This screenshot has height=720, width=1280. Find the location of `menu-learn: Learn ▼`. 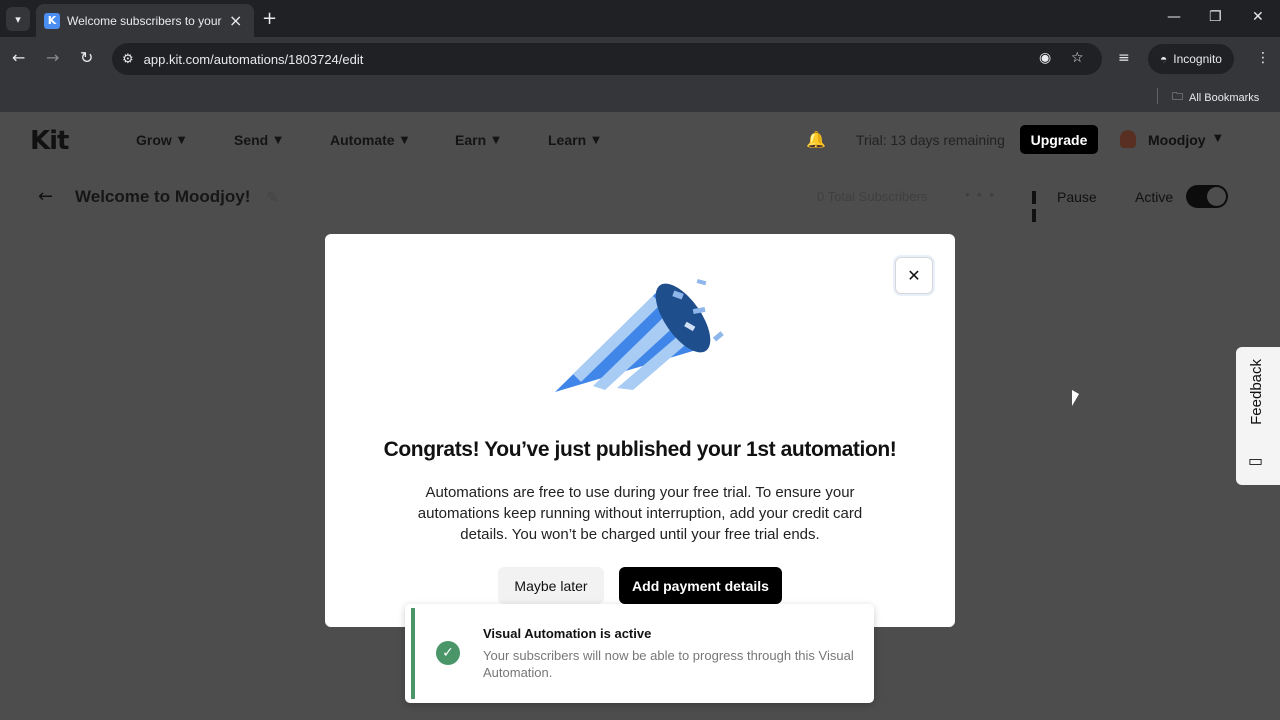

menu-learn: Learn ▼ is located at coordinates (574, 140).